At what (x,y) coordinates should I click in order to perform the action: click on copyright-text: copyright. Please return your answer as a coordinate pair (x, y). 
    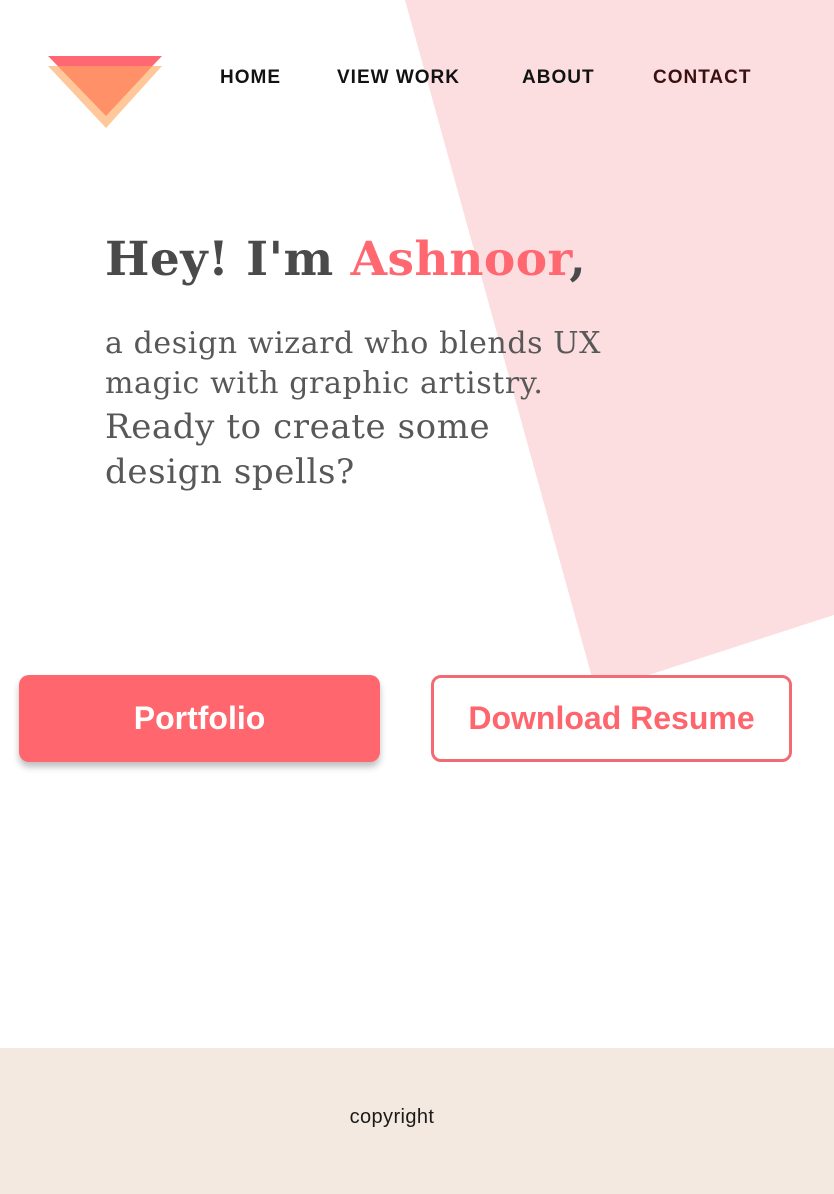
    Looking at the image, I should click on (392, 1117).